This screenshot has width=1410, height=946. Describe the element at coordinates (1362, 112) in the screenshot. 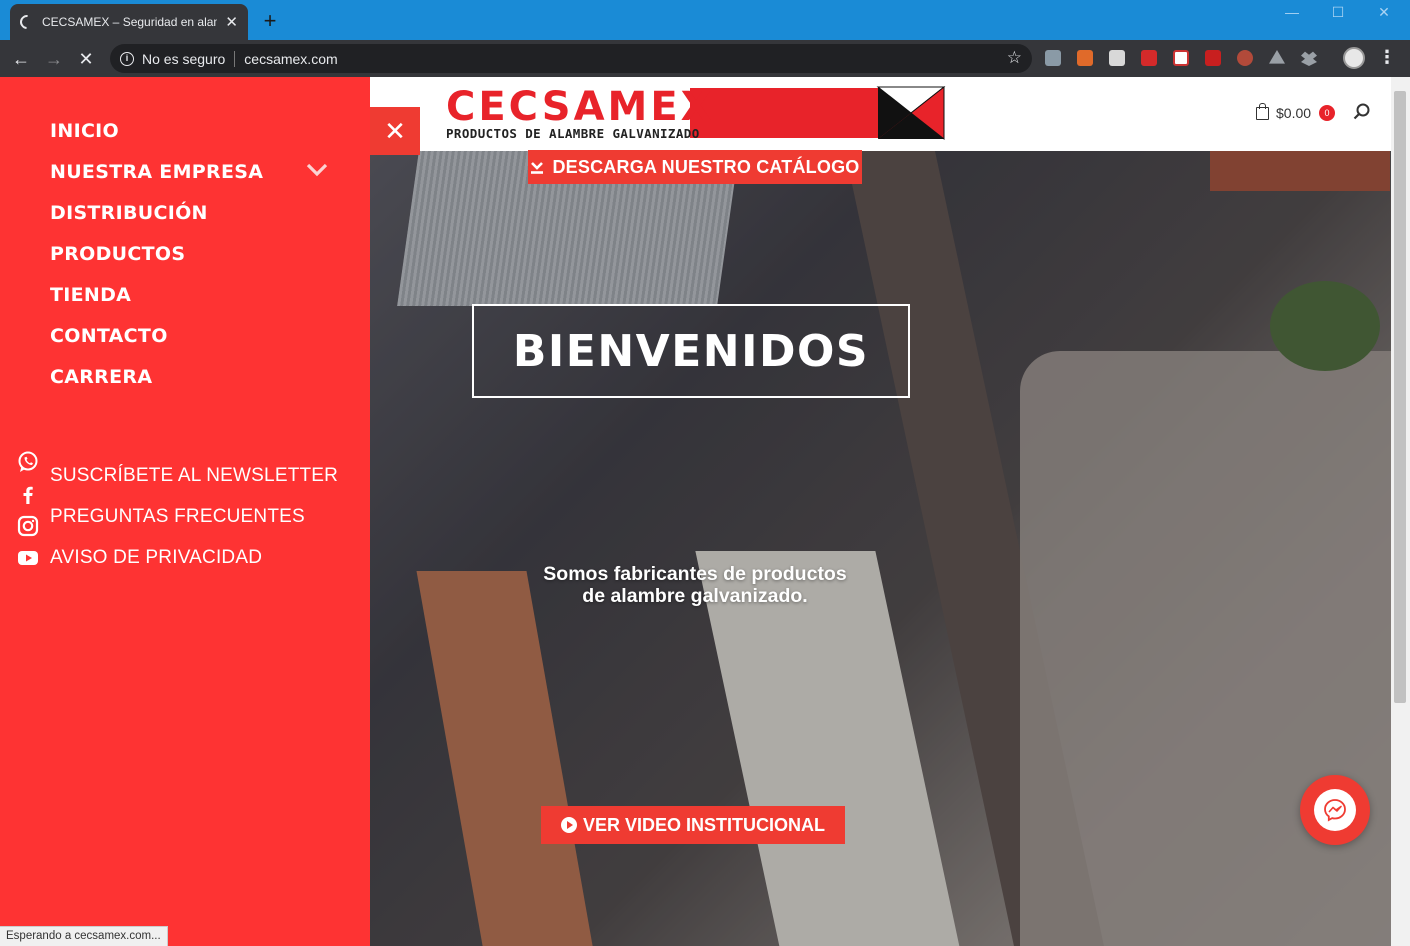

I see `search-icon` at that location.